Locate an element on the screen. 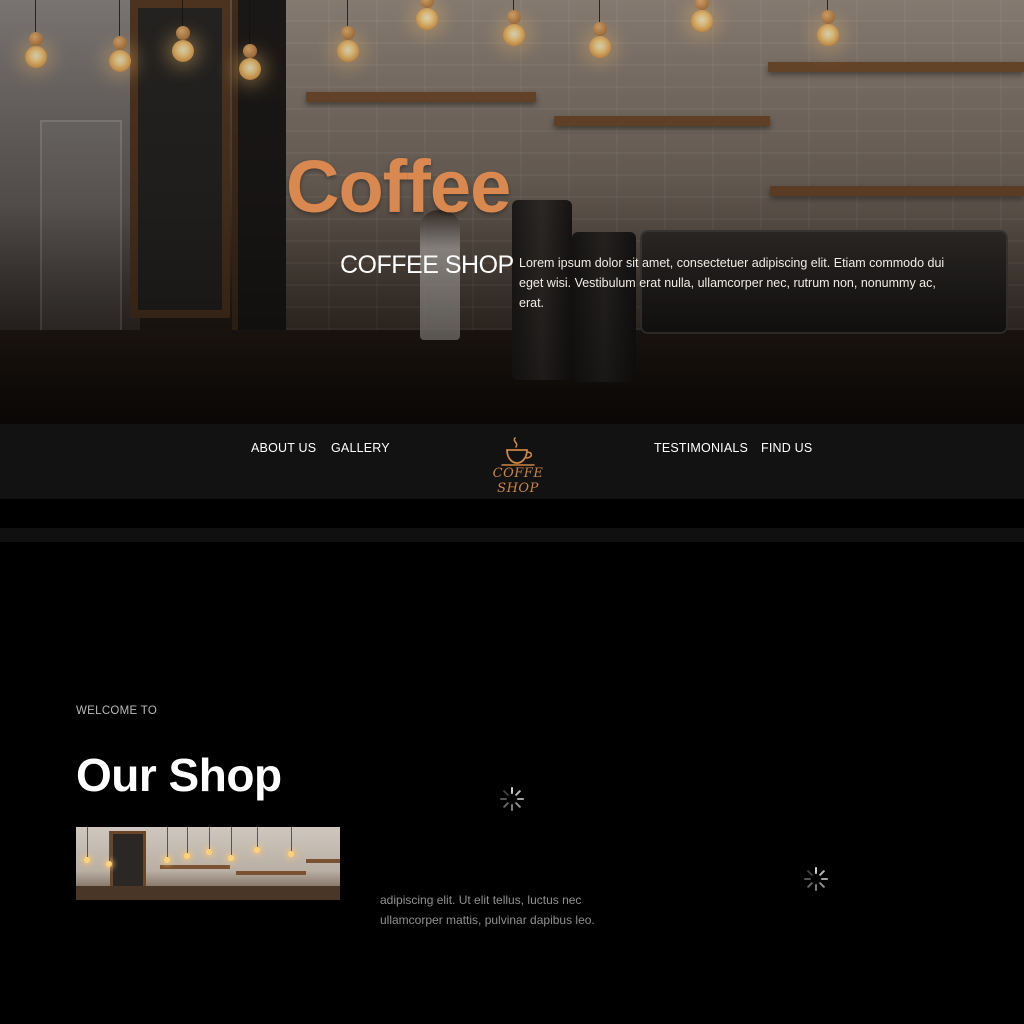 Image resolution: width=1024 pixels, height=1024 pixels. nav-link-find-us: FIND US is located at coordinates (786, 448).